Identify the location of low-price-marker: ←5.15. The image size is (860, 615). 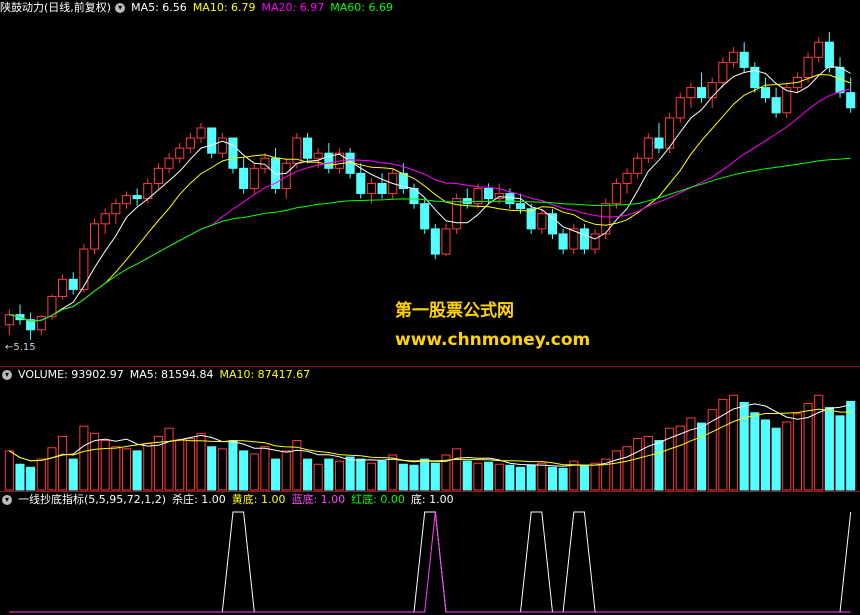
(20, 347).